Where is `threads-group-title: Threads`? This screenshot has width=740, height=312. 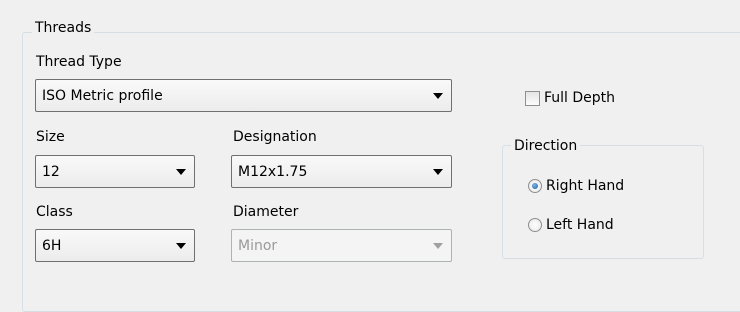 threads-group-title: Threads is located at coordinates (63, 28).